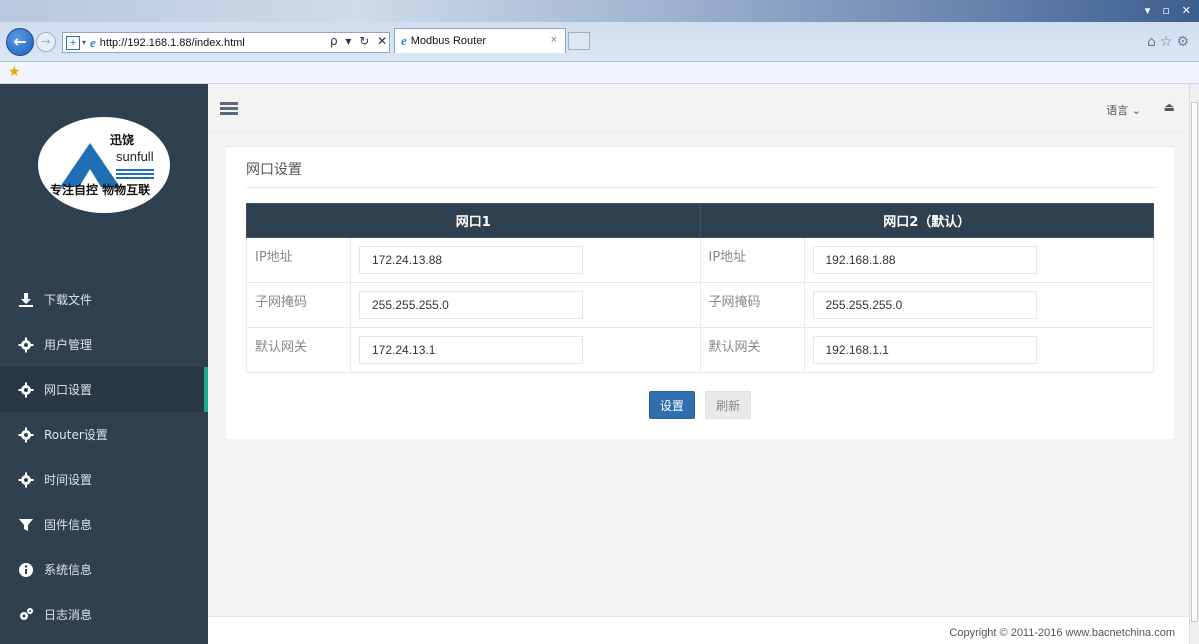 This screenshot has height=644, width=1199. I want to click on scrollbar-thumb, so click(1194, 362).